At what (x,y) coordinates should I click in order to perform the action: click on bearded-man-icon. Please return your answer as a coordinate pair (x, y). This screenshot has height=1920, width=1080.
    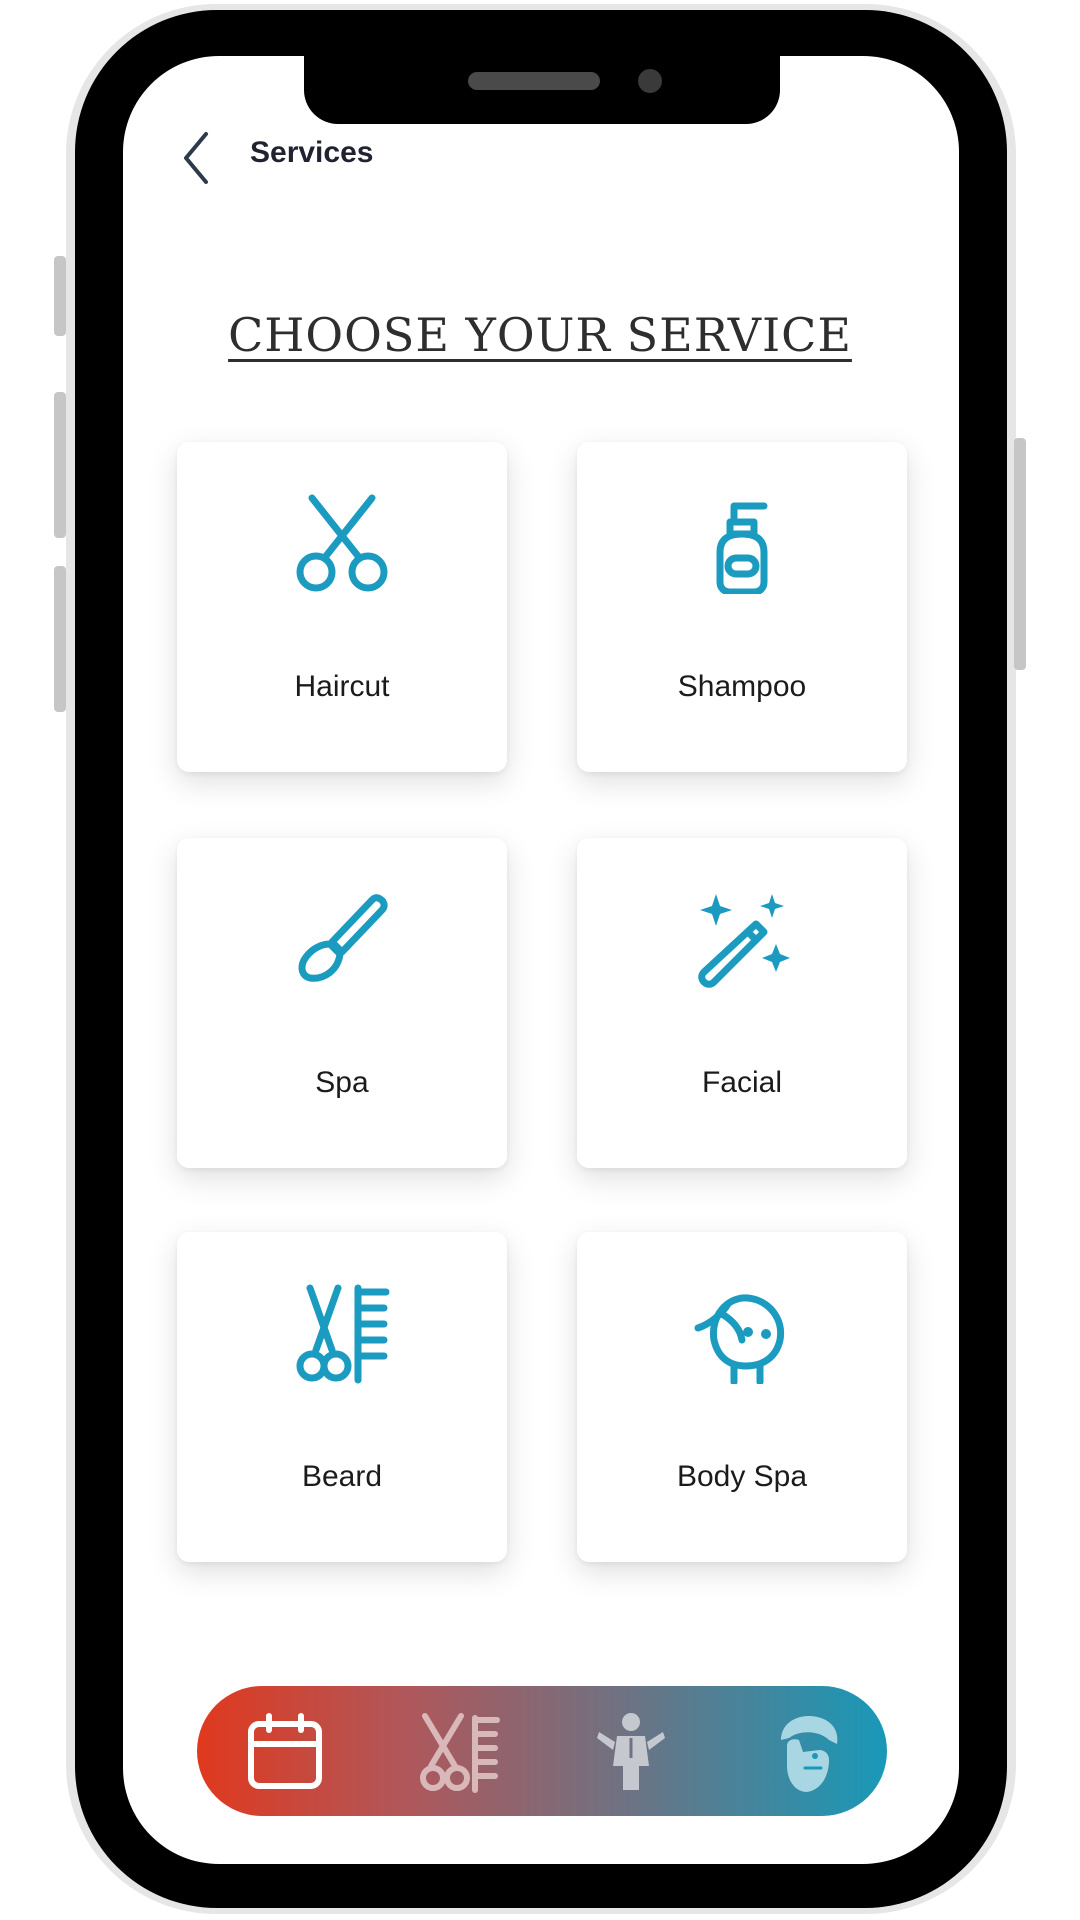
    Looking at the image, I should click on (809, 1754).